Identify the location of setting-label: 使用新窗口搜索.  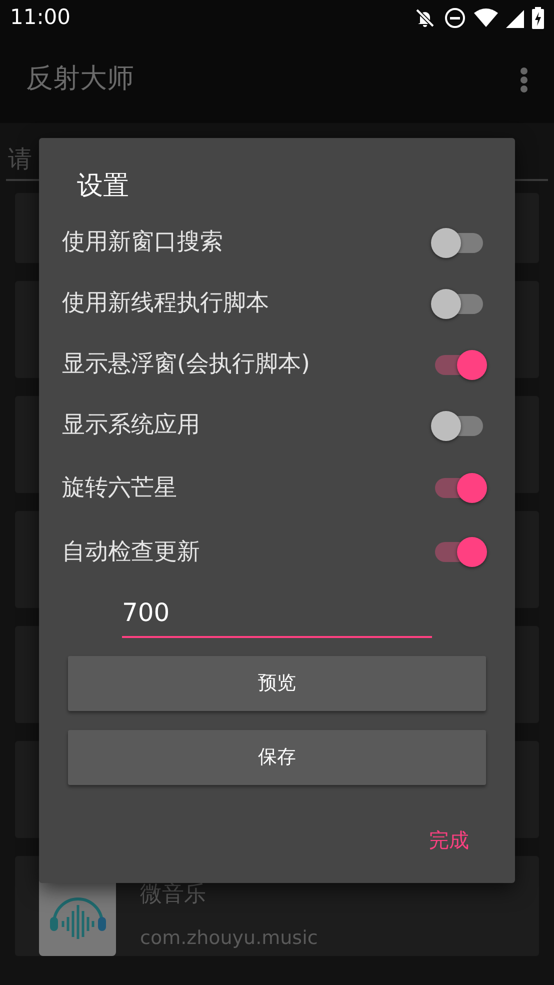
(142, 243).